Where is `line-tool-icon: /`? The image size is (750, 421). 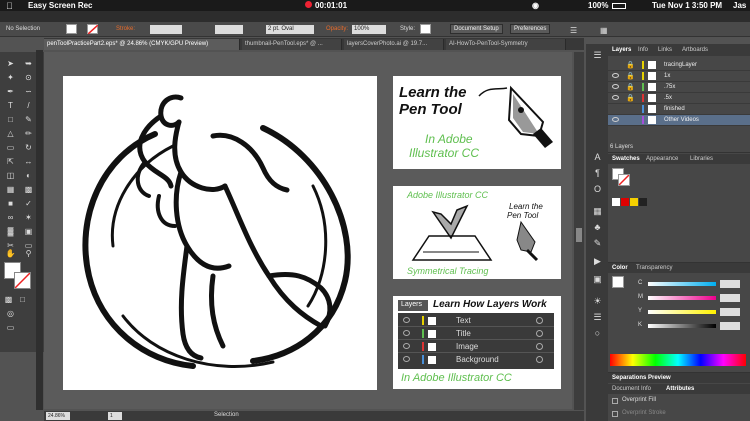
line-tool-icon: / is located at coordinates (28, 105).